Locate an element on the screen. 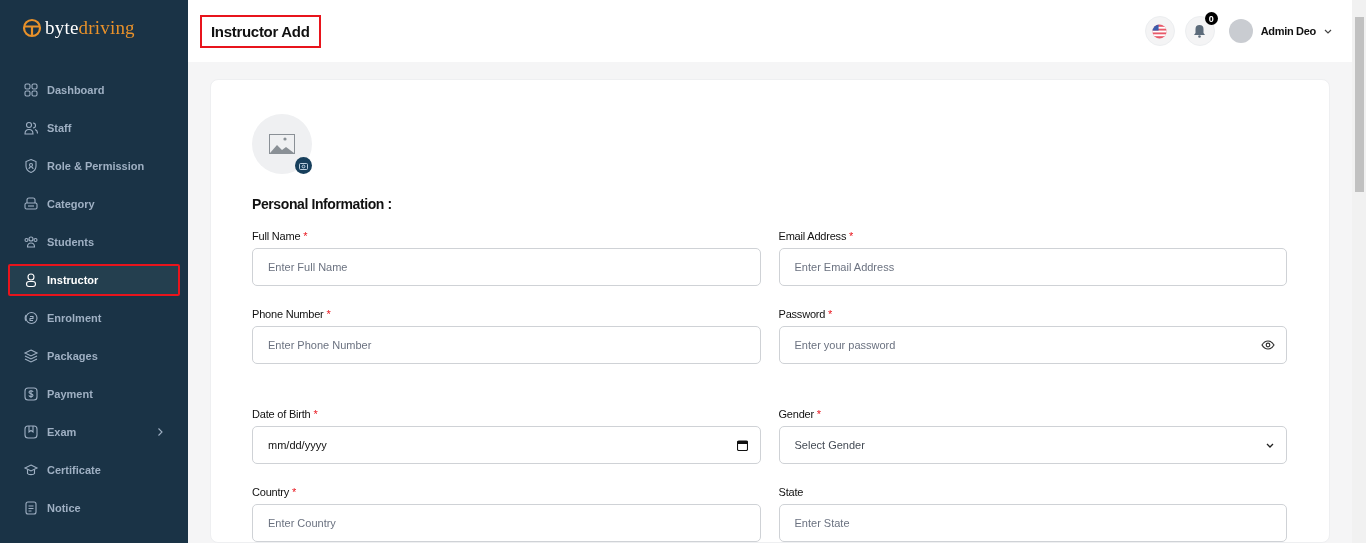  camera-button is located at coordinates (303, 165).